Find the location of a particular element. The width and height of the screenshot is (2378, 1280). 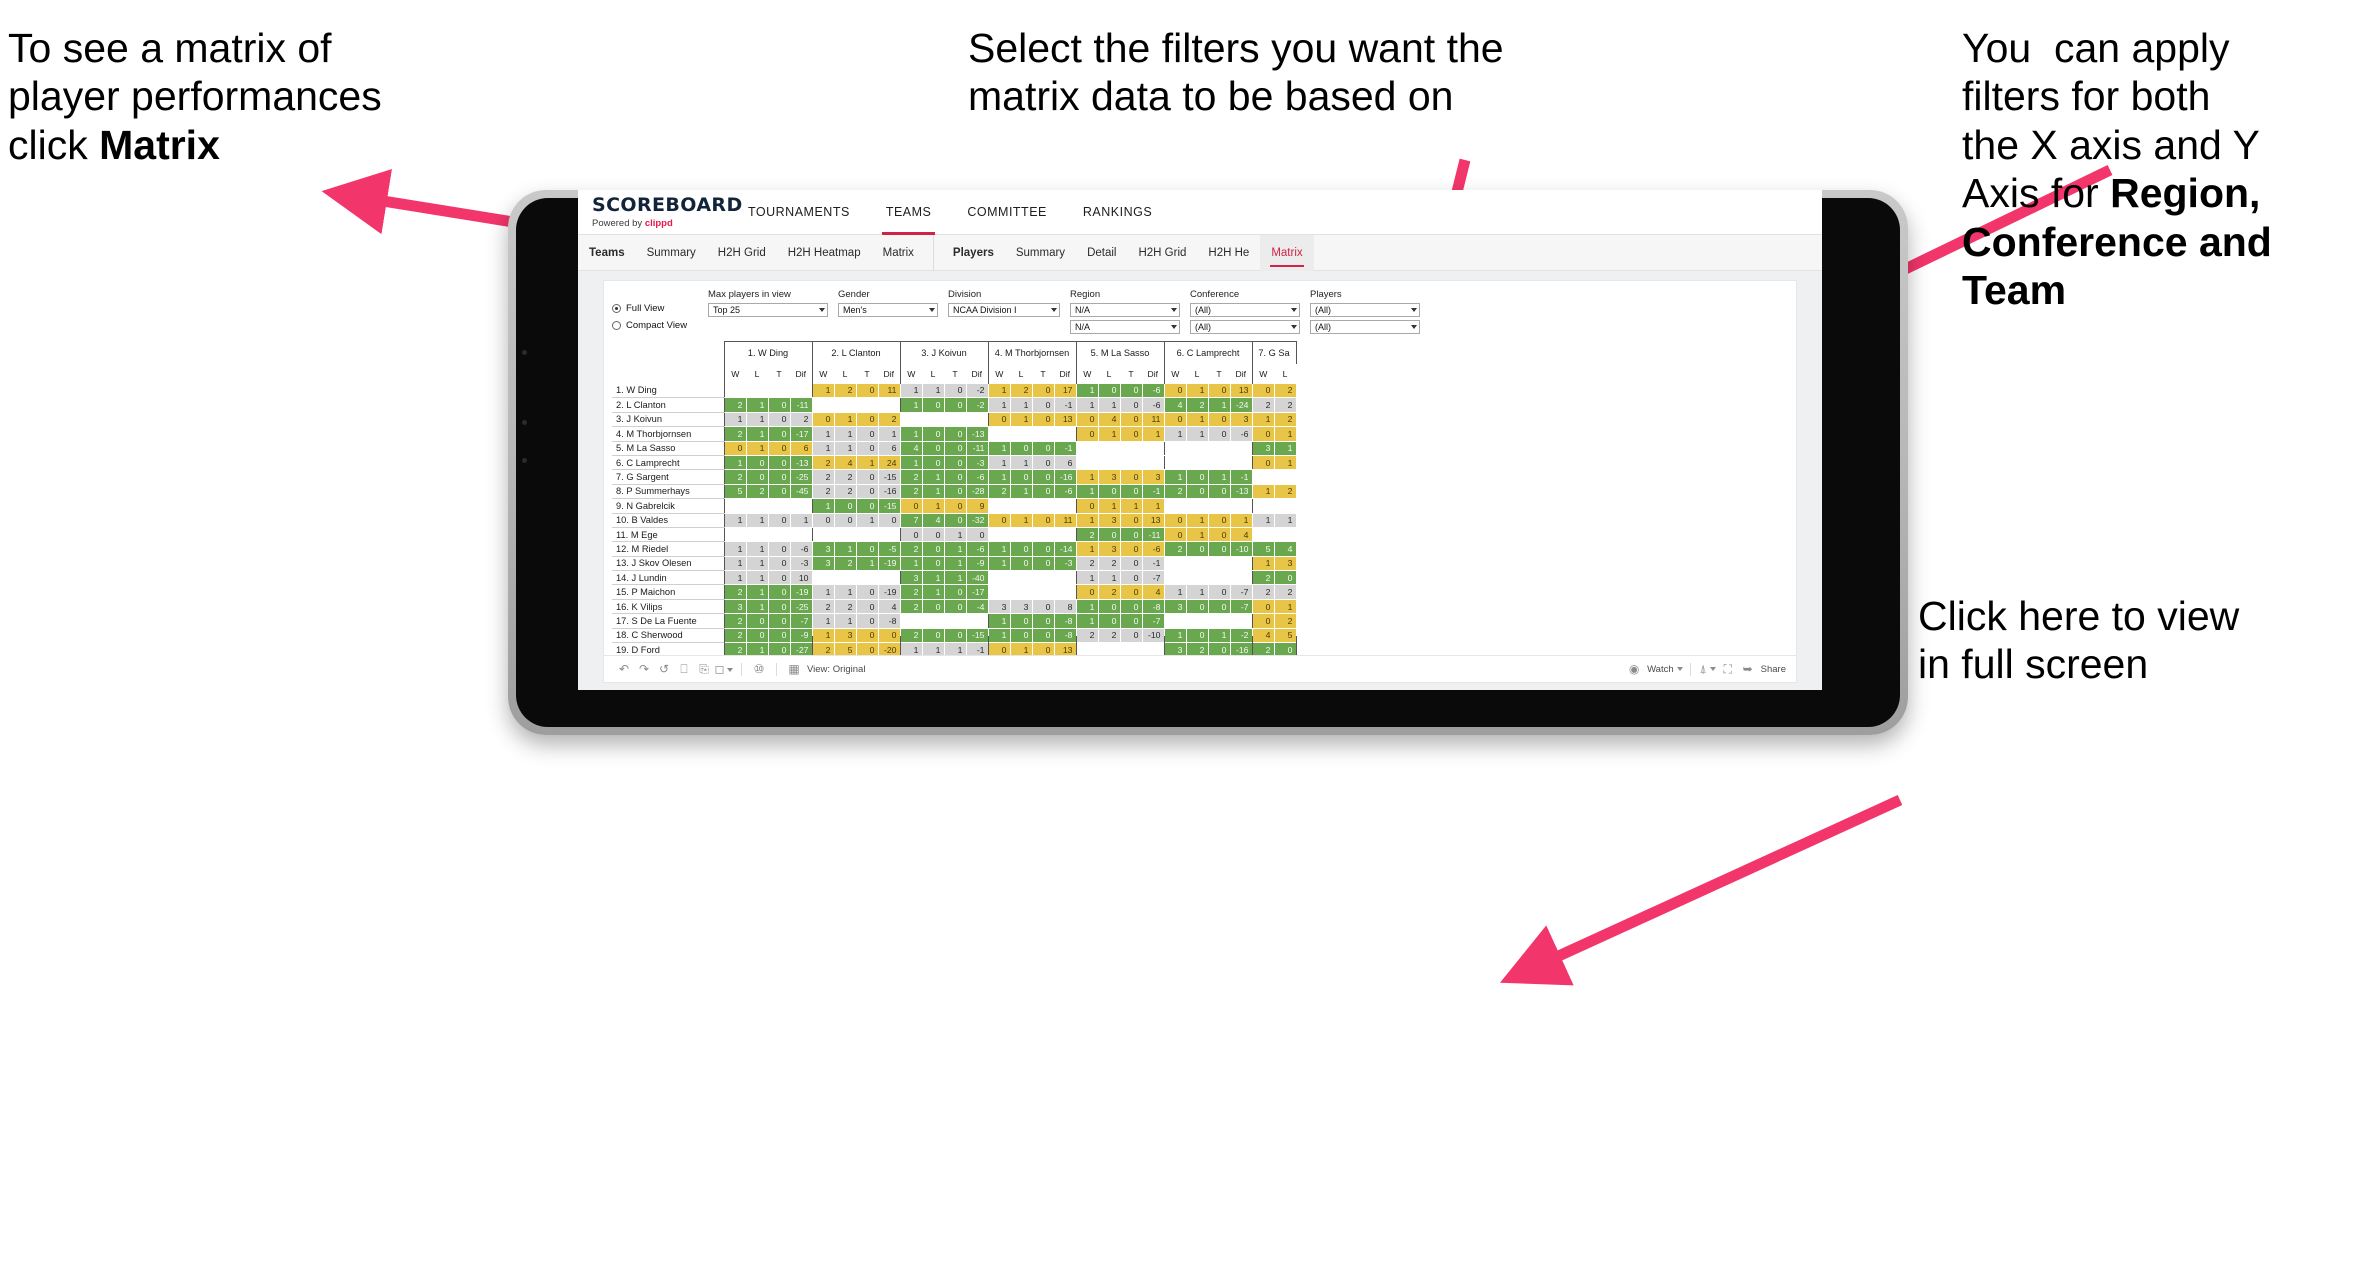

filter-region-select-y: N/A is located at coordinates (1125, 327).